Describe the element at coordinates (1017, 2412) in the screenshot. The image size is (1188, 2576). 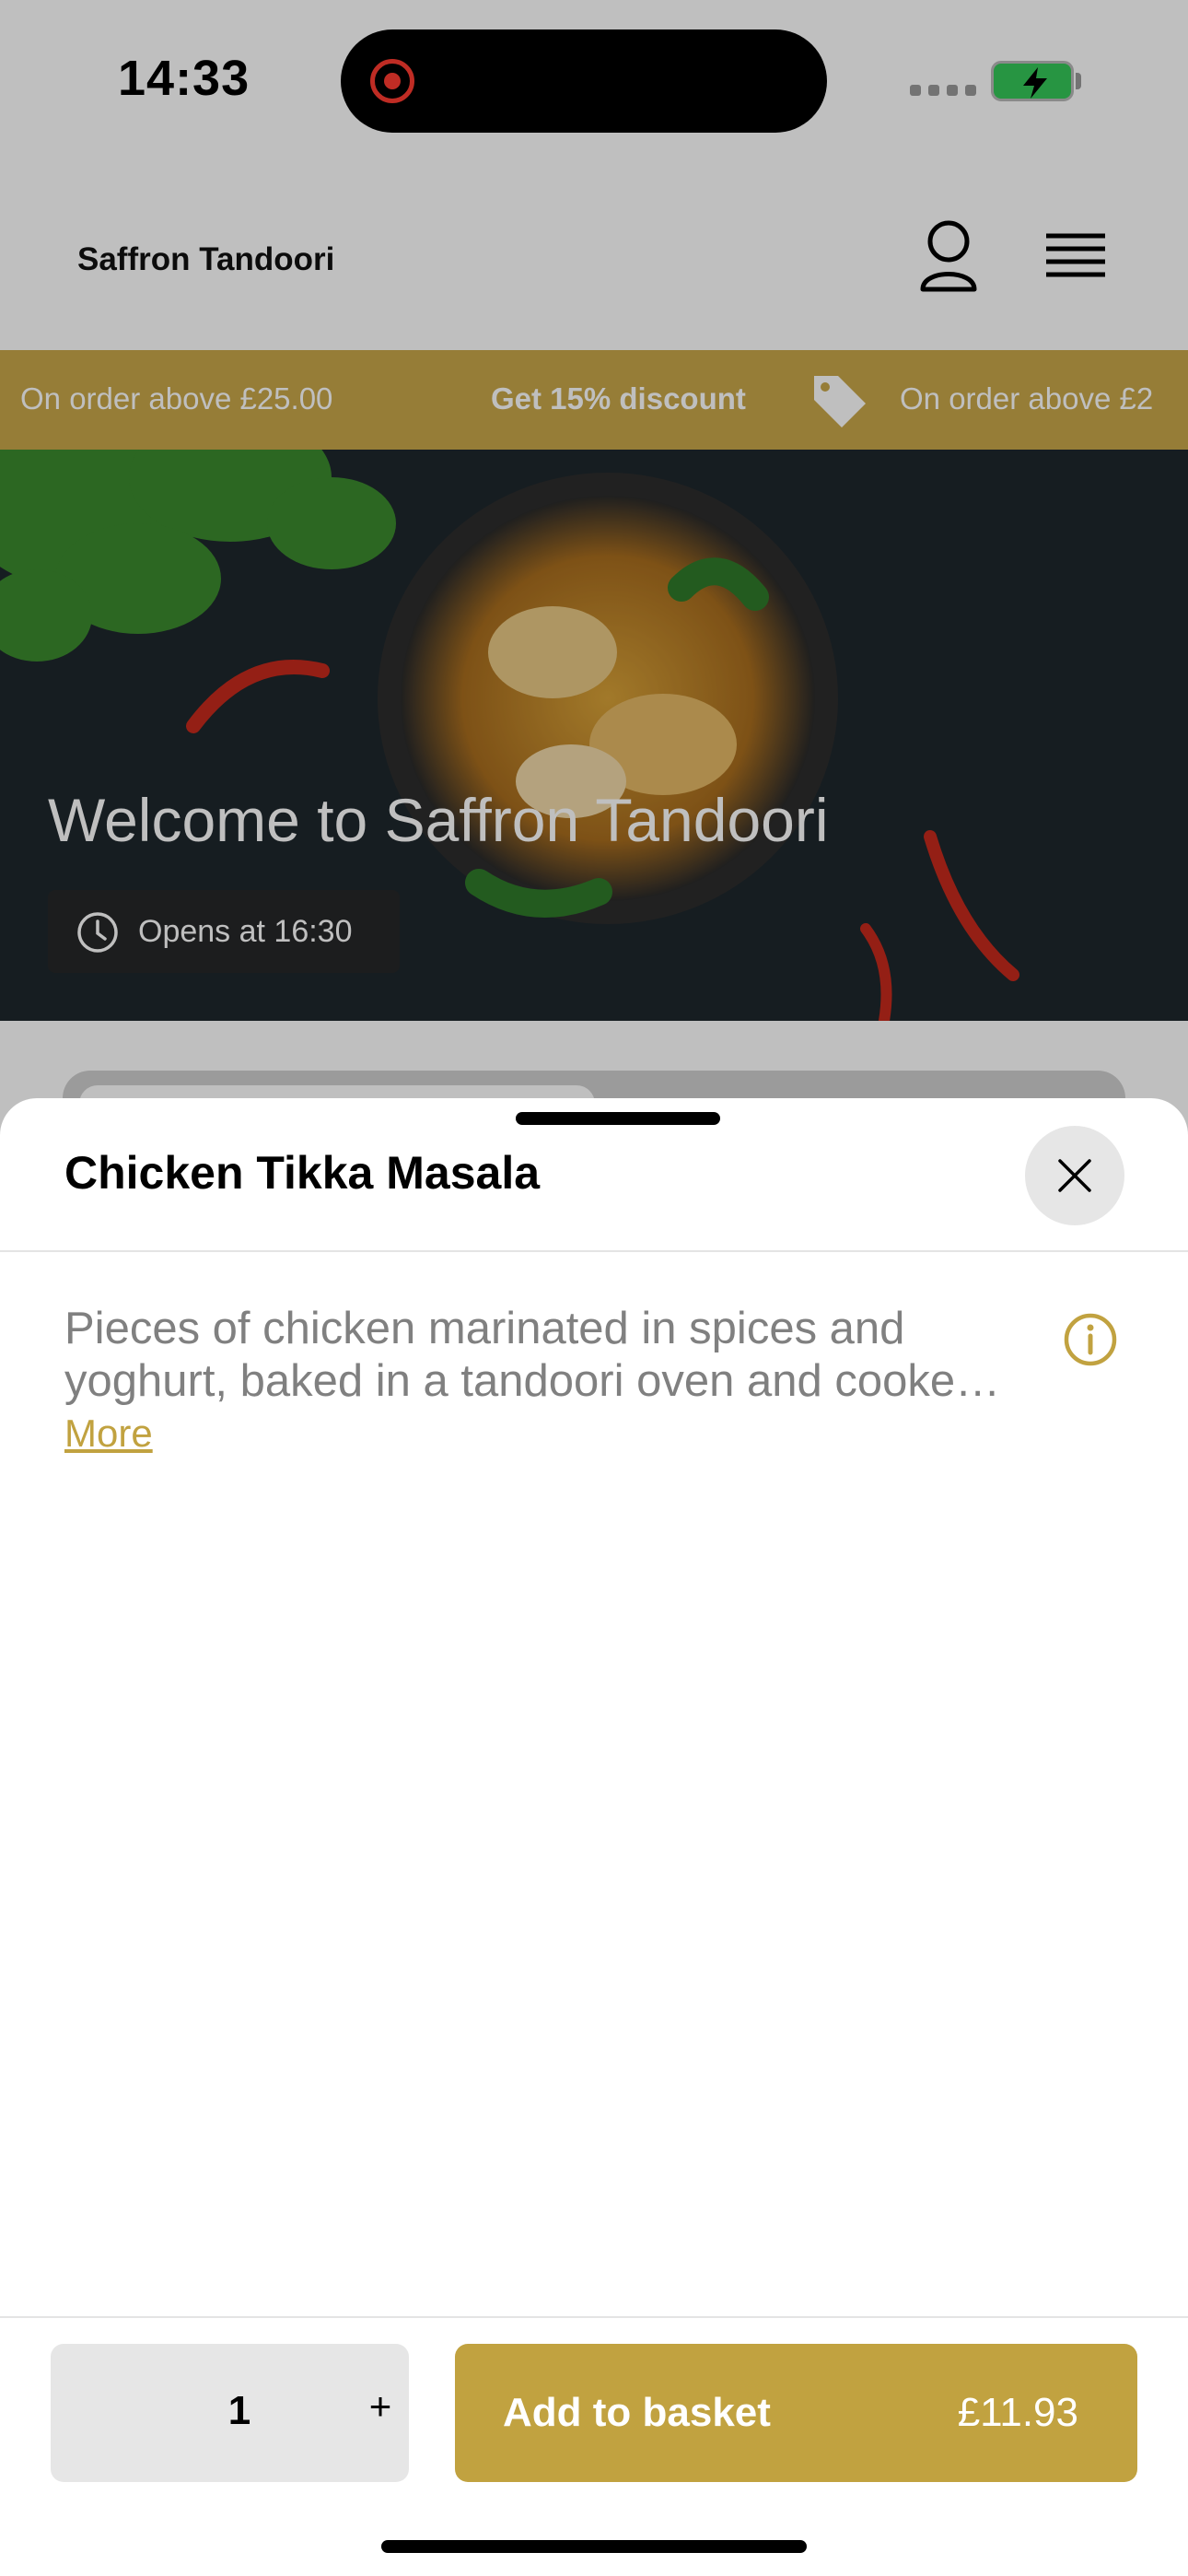
I see `item-price: £11.93` at that location.